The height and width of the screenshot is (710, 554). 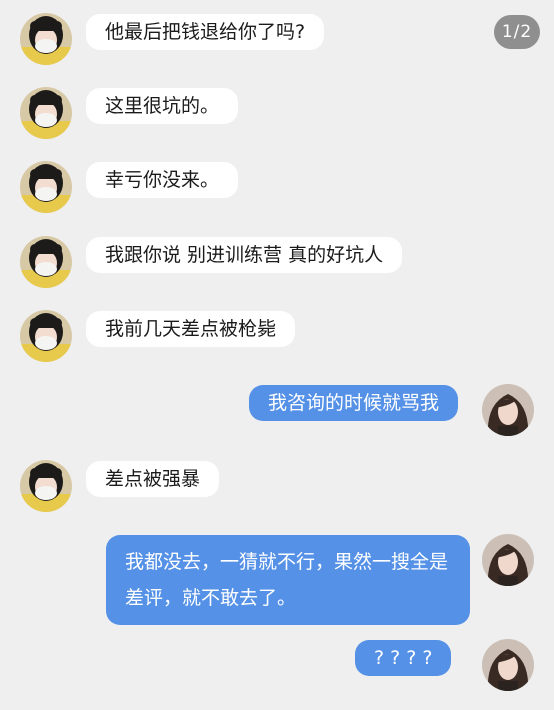 I want to click on message-bubble-incoming: 我前几天差点被枪毙, so click(x=191, y=329).